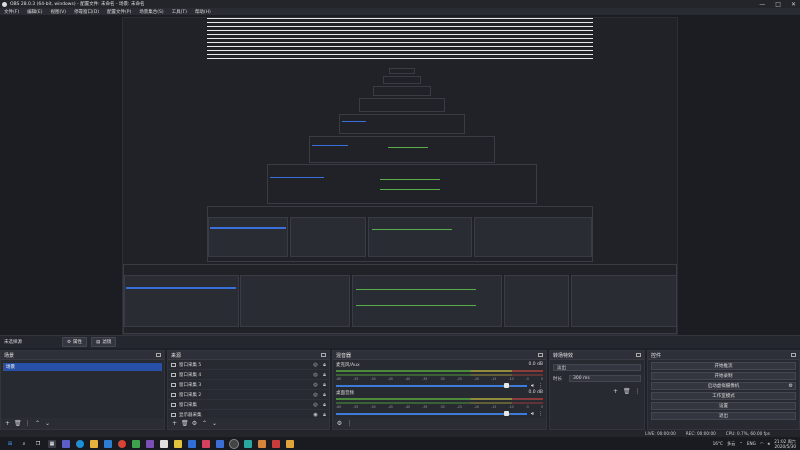 The width and height of the screenshot is (800, 450). Describe the element at coordinates (80, 443) in the screenshot. I see `edge-icon` at that location.